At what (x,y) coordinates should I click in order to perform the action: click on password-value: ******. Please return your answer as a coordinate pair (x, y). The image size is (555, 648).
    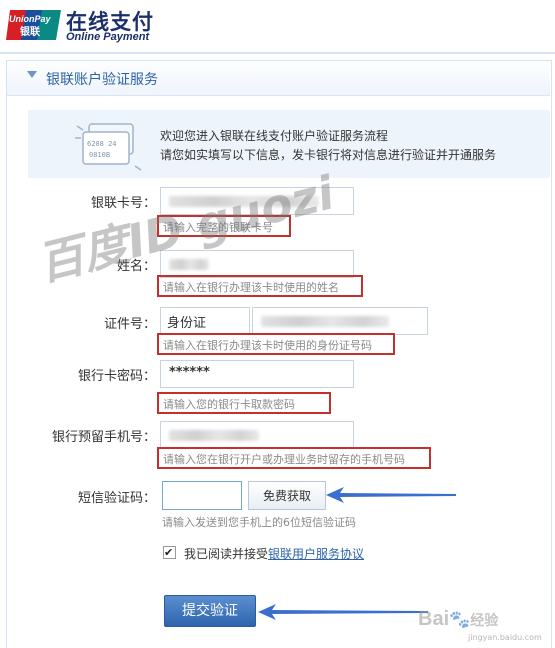
    Looking at the image, I should click on (189, 372).